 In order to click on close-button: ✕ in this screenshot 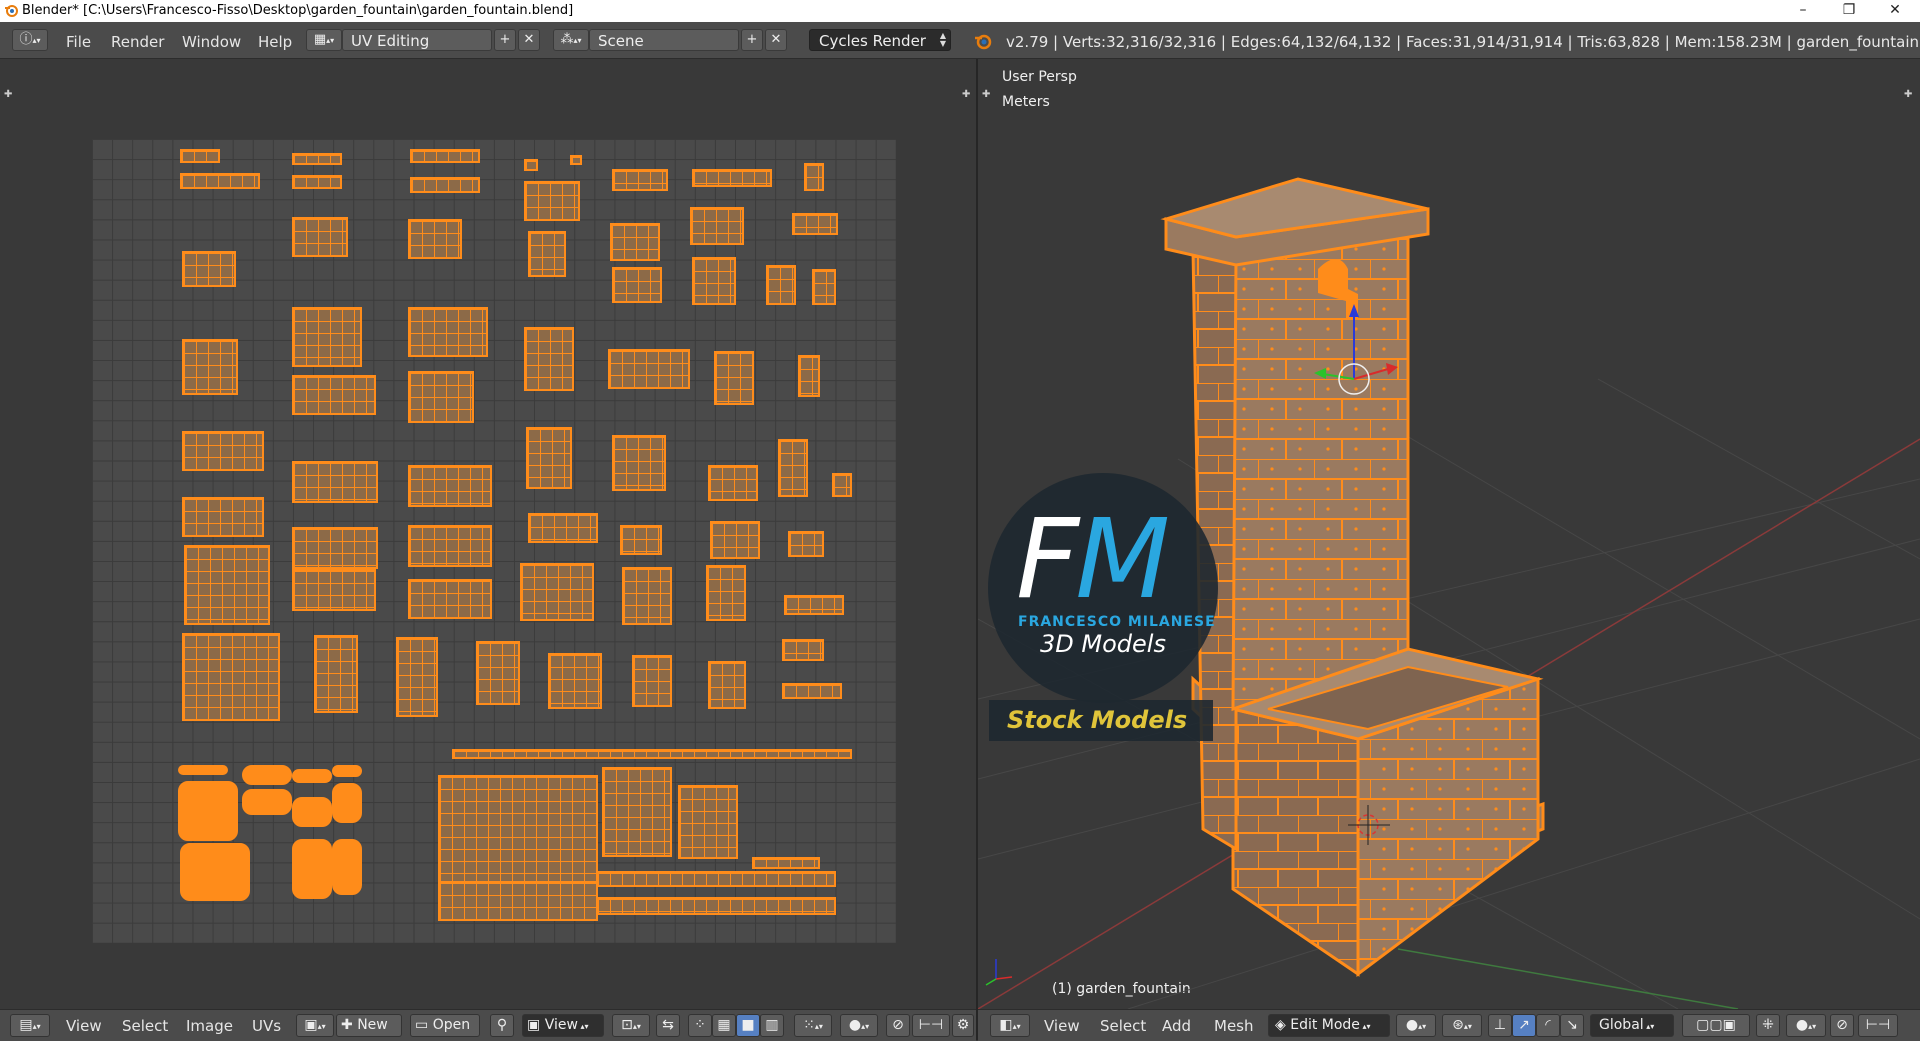, I will do `click(1895, 11)`.